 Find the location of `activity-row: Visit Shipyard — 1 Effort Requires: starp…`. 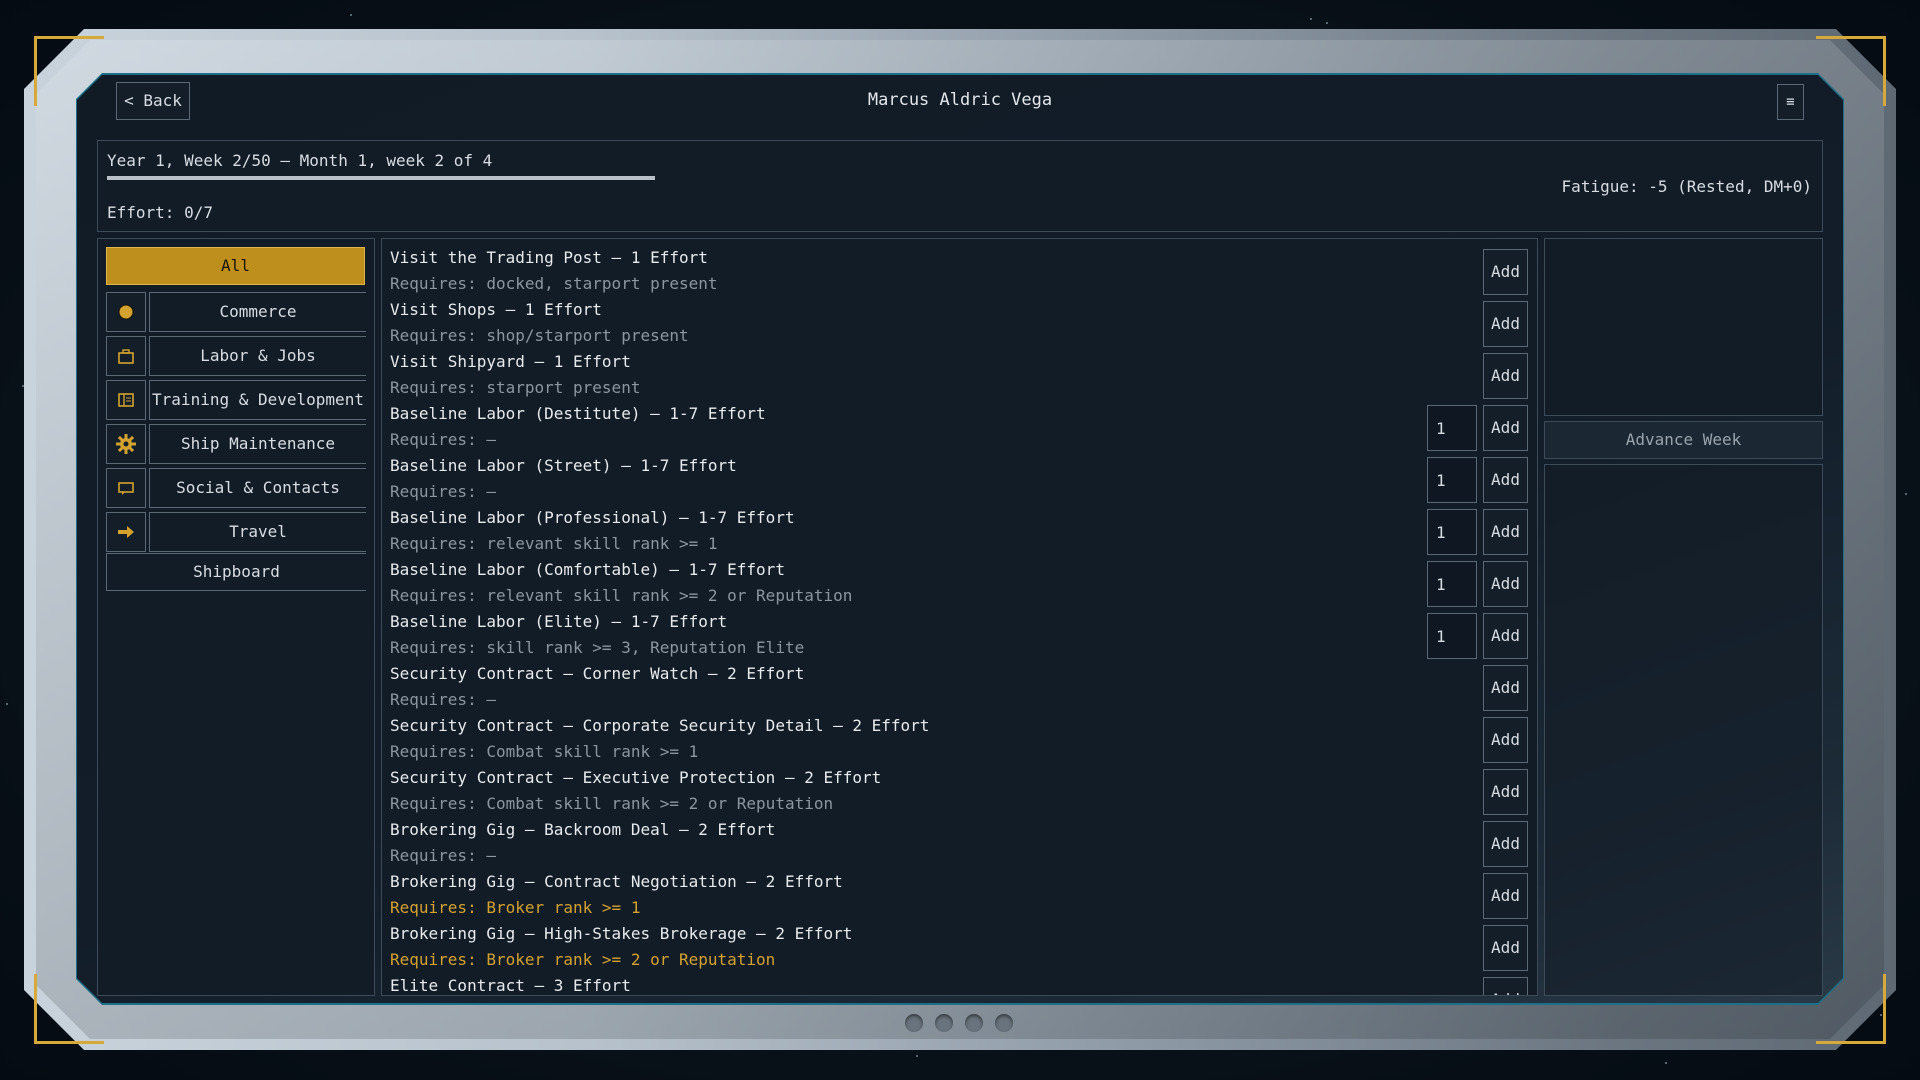

activity-row: Visit Shipyard — 1 Effort Requires: starp… is located at coordinates (959, 371).